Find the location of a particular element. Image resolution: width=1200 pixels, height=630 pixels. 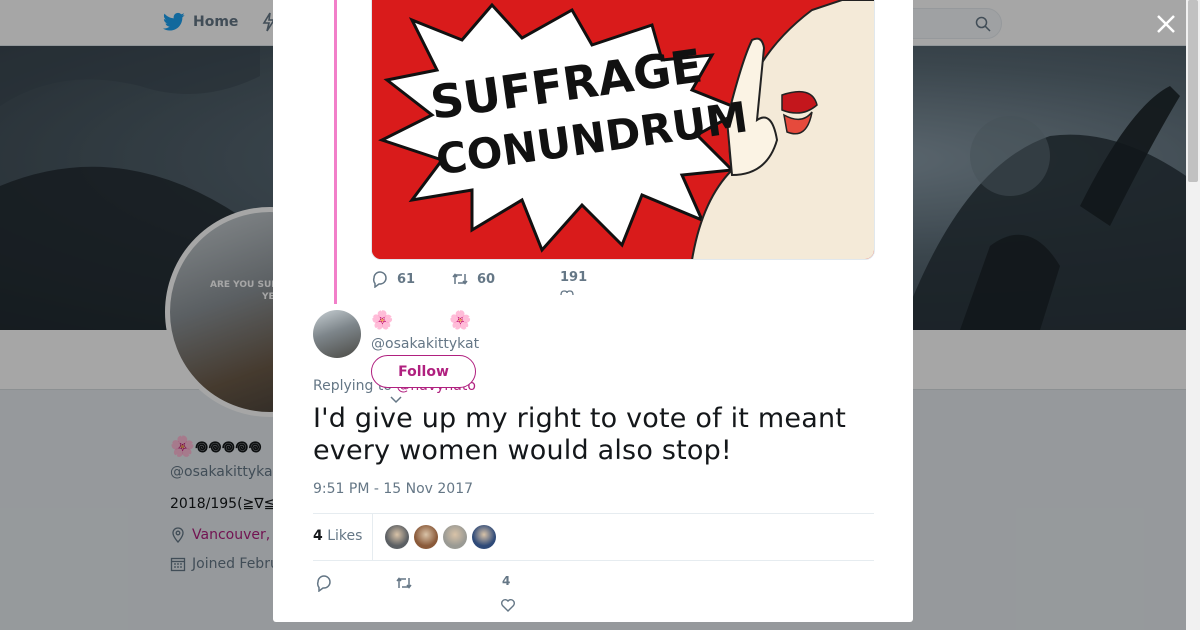

reply-button is located at coordinates (324, 585).